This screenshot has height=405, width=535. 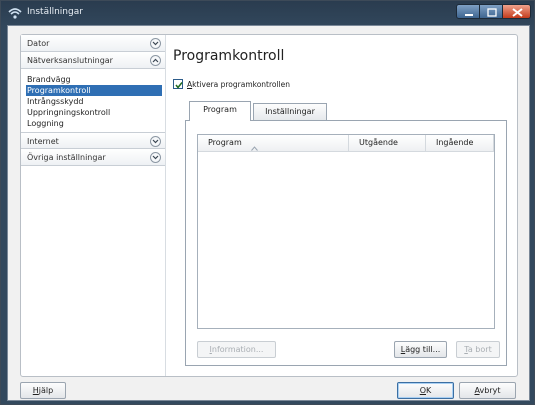 What do you see at coordinates (55, 12) in the screenshot?
I see `window-title: Inställningar` at bounding box center [55, 12].